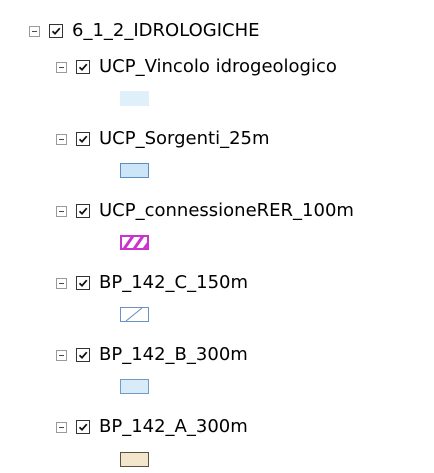 The height and width of the screenshot is (473, 434). I want to click on layer-row-bp-142-a: BP_142_A_300m, so click(152, 427).